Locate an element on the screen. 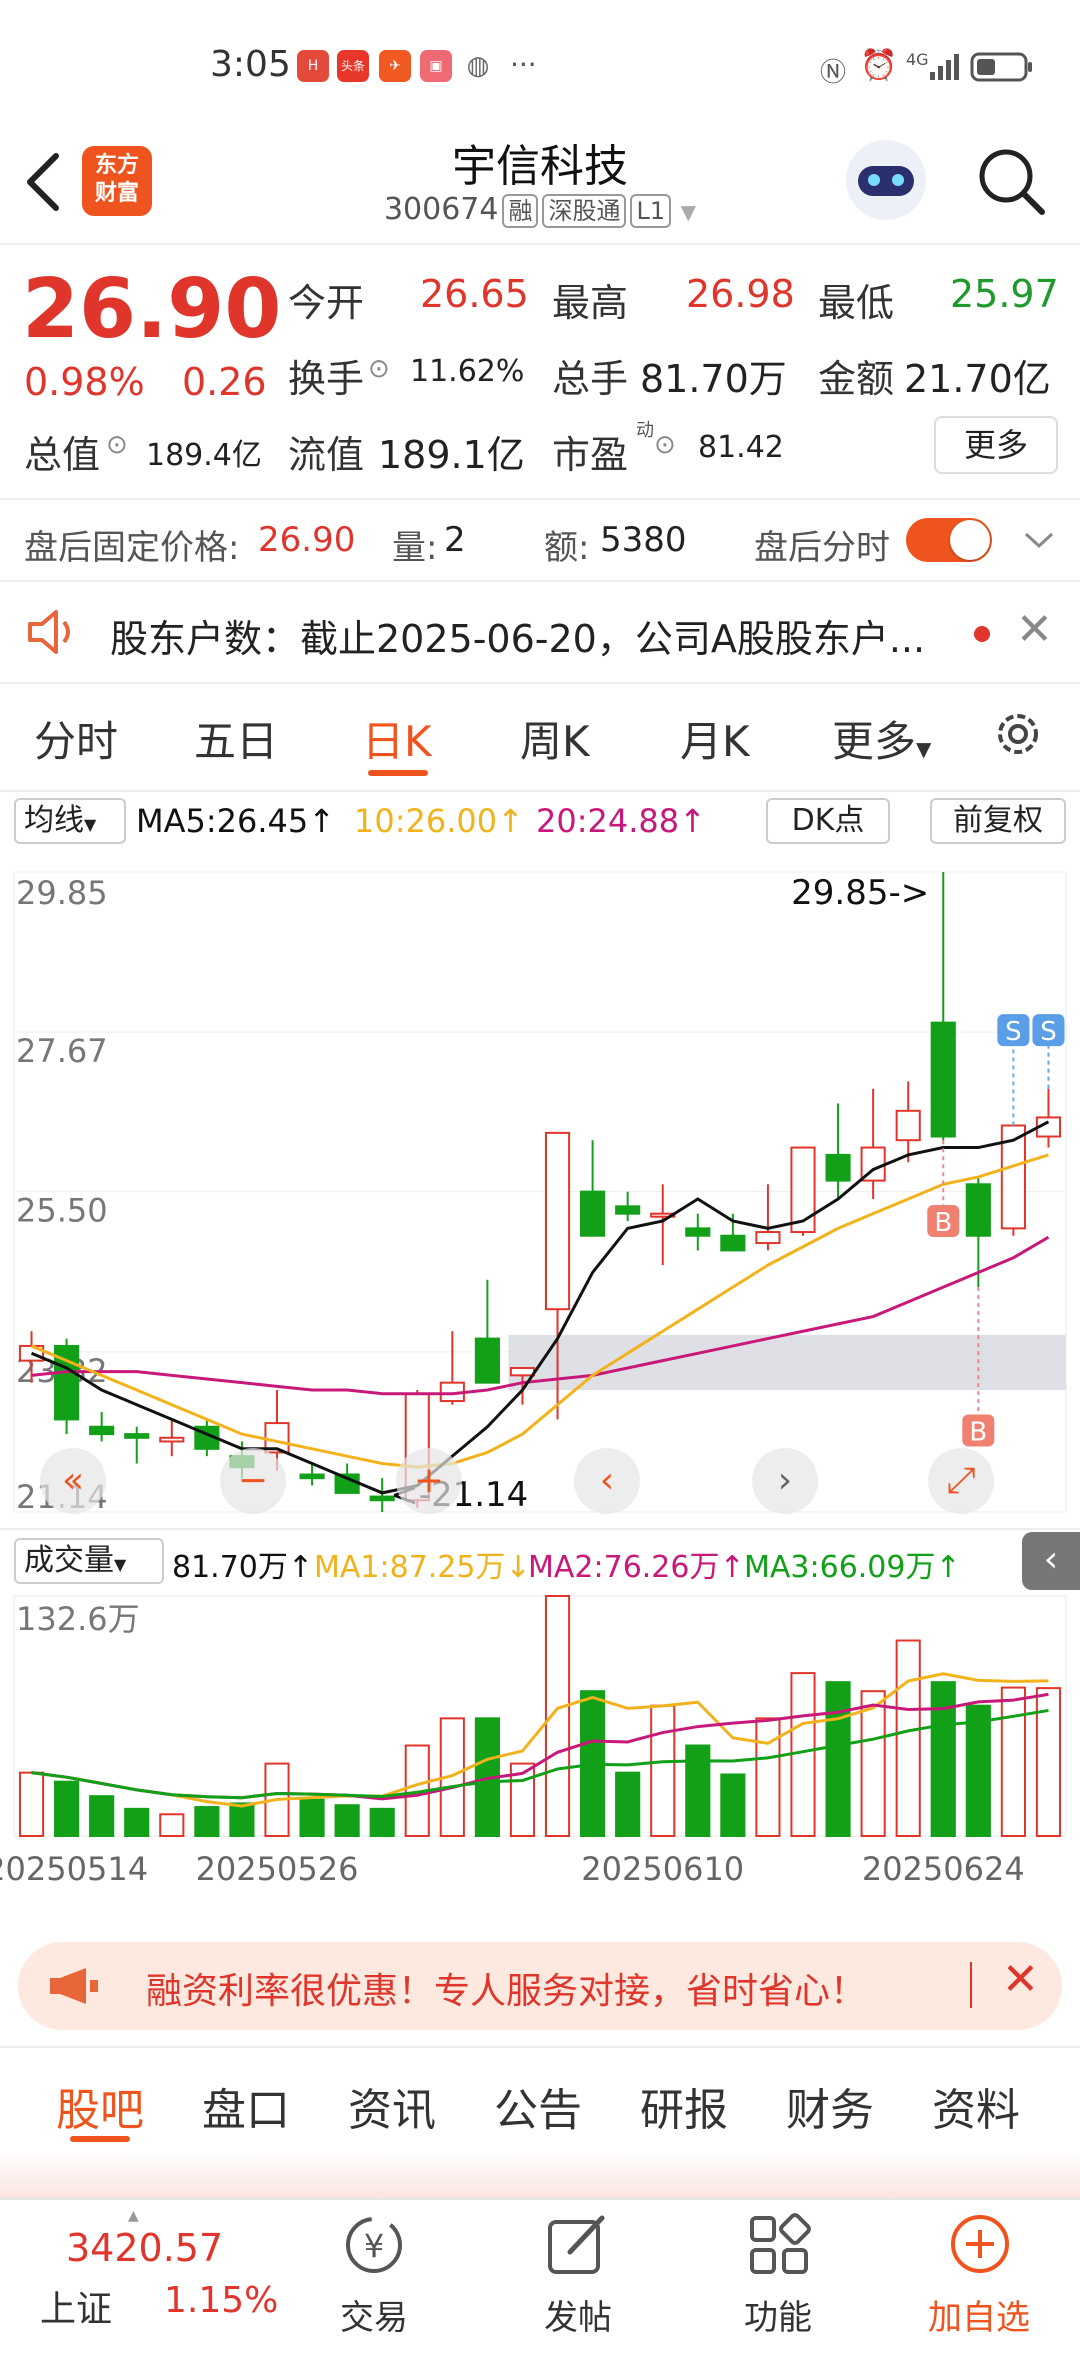  tab-finance: 财务 is located at coordinates (830, 2106).